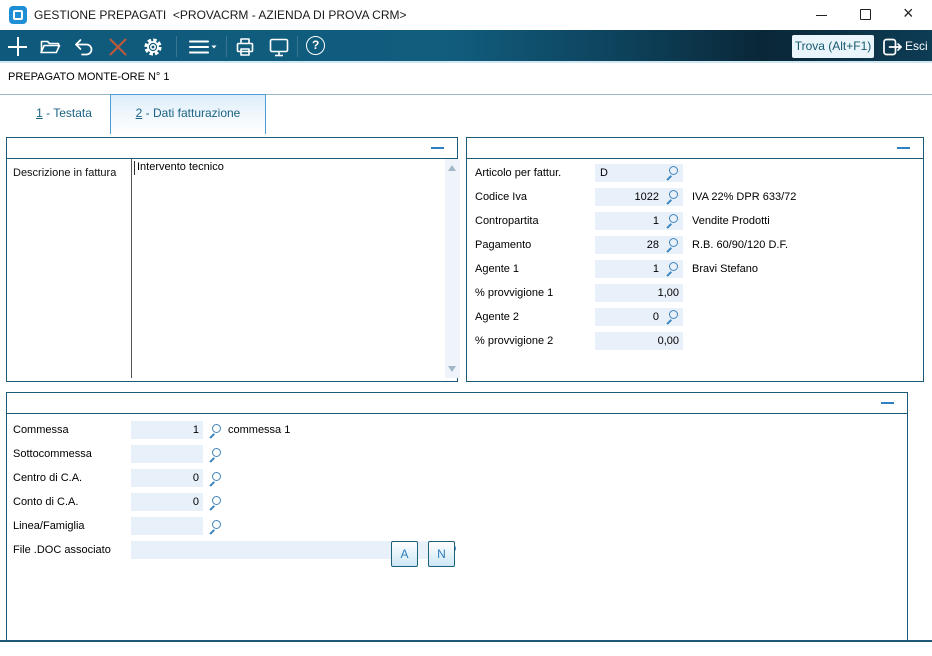 The height and width of the screenshot is (656, 932). What do you see at coordinates (457, 456) in the screenshot?
I see `form-row: Sottocommessa` at bounding box center [457, 456].